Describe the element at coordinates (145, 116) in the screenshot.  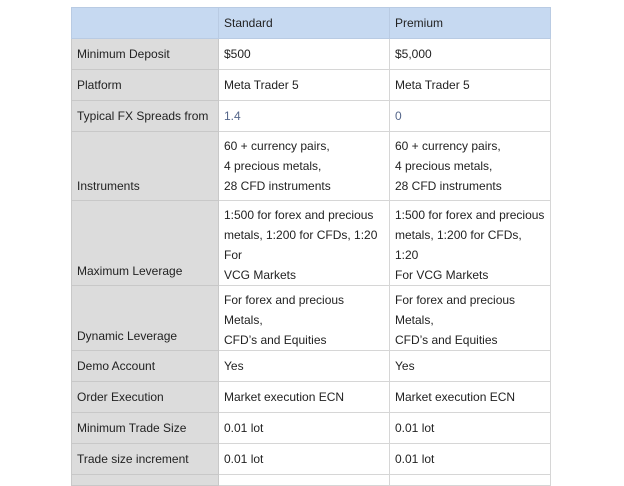
I see `row-label: Typical FX Spreads from` at that location.